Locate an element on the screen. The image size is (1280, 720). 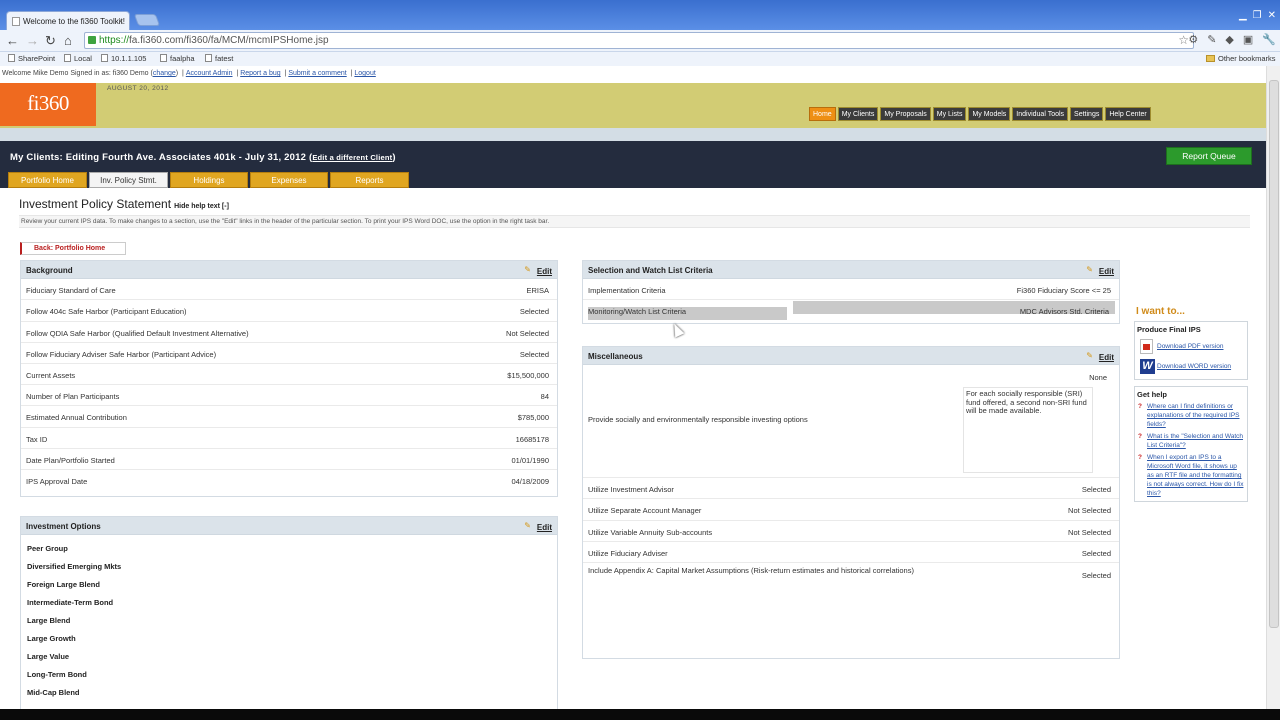
edit-background-link: Edit is located at coordinates (544, 271).